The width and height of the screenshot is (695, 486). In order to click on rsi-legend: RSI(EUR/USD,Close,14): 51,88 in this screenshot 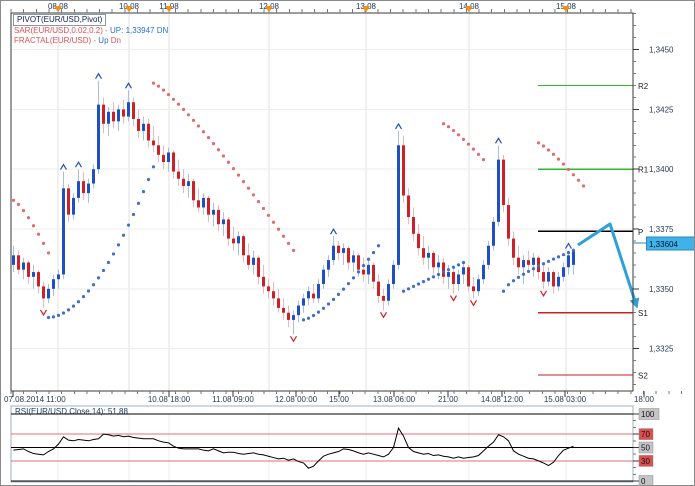, I will do `click(71, 412)`.